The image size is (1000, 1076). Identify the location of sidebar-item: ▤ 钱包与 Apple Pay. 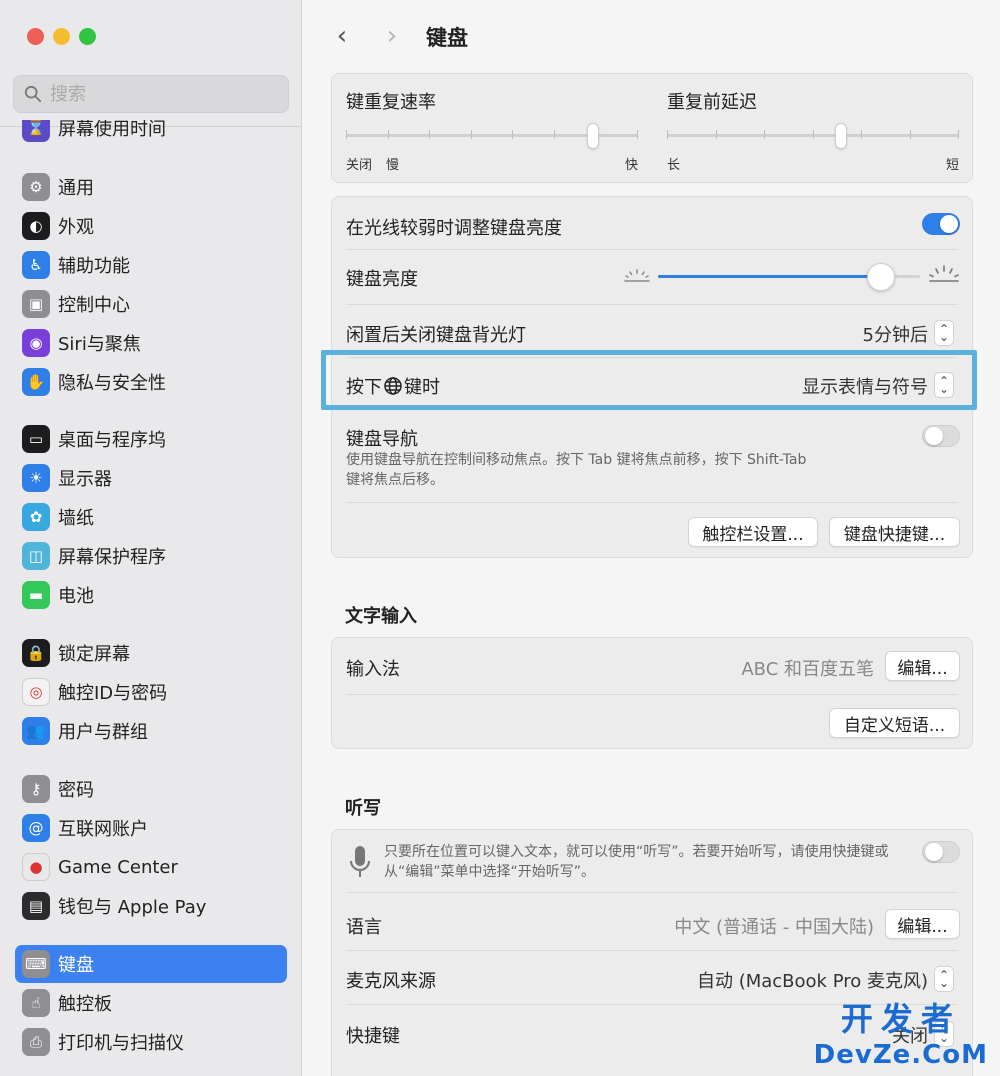
(151, 906).